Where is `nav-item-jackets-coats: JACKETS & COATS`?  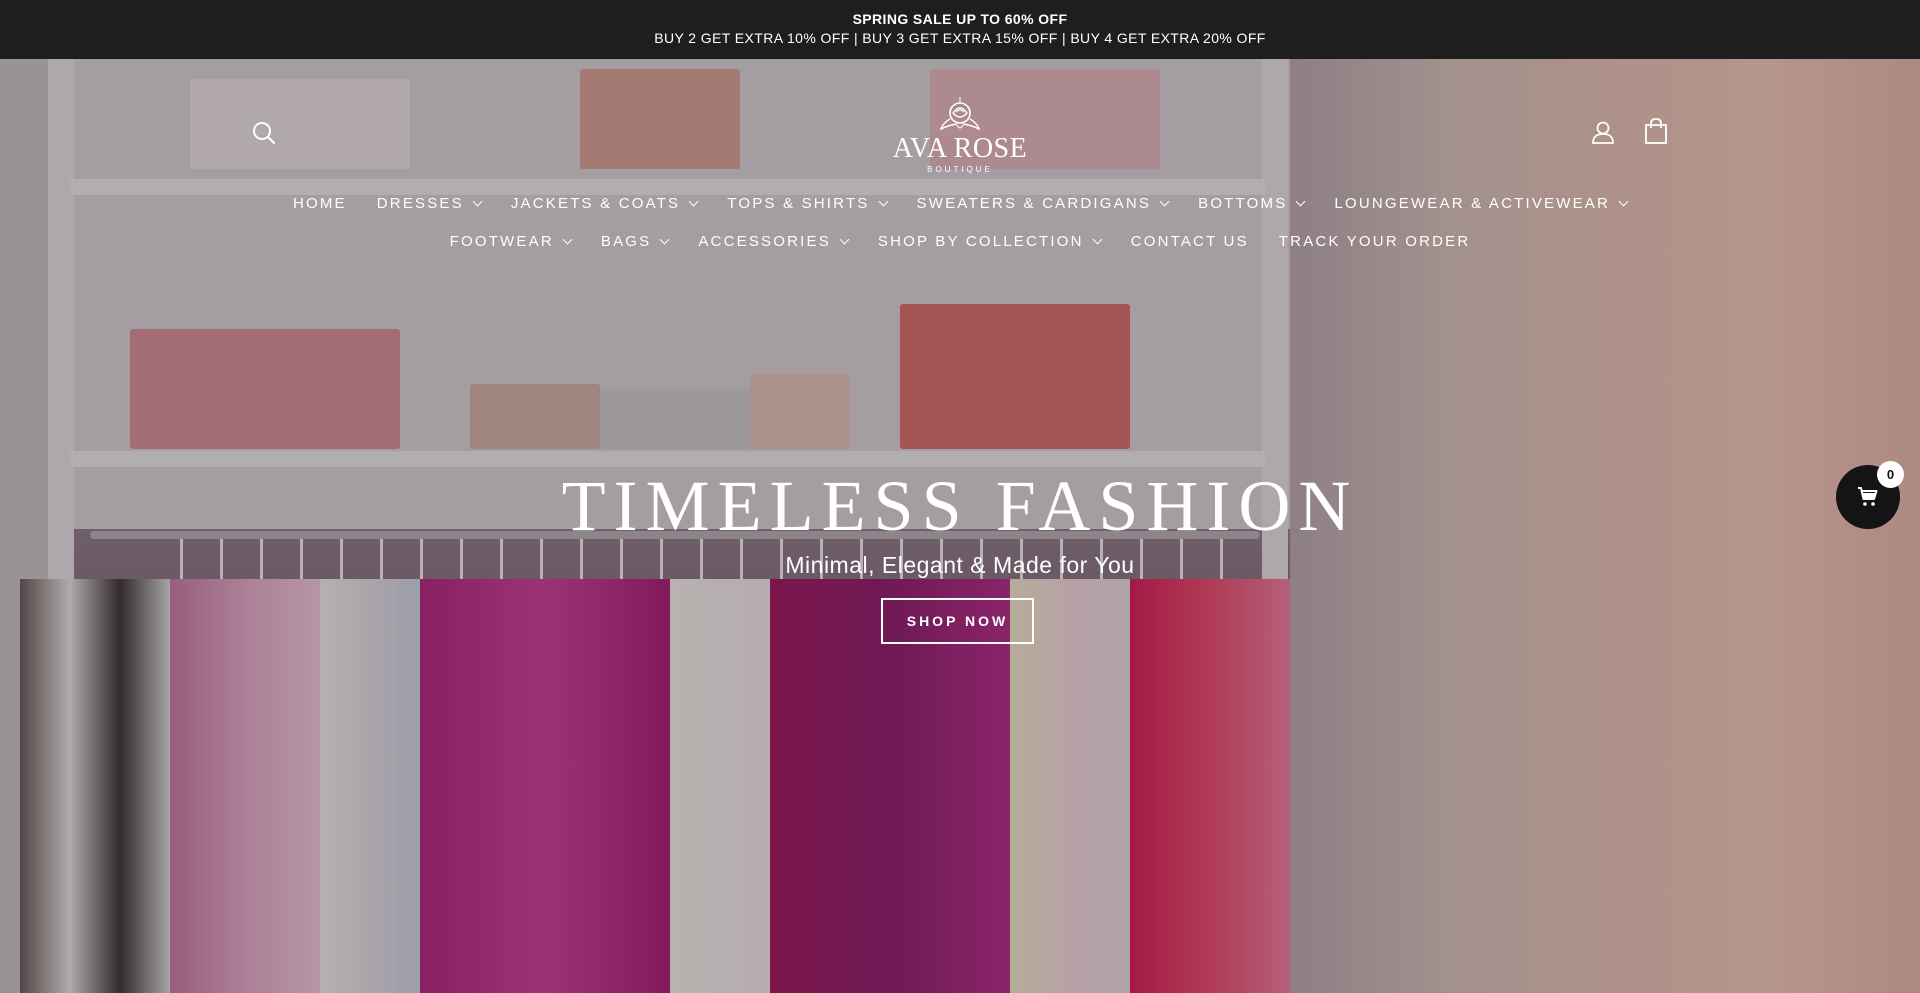 nav-item-jackets-coats: JACKETS & COATS is located at coordinates (604, 203).